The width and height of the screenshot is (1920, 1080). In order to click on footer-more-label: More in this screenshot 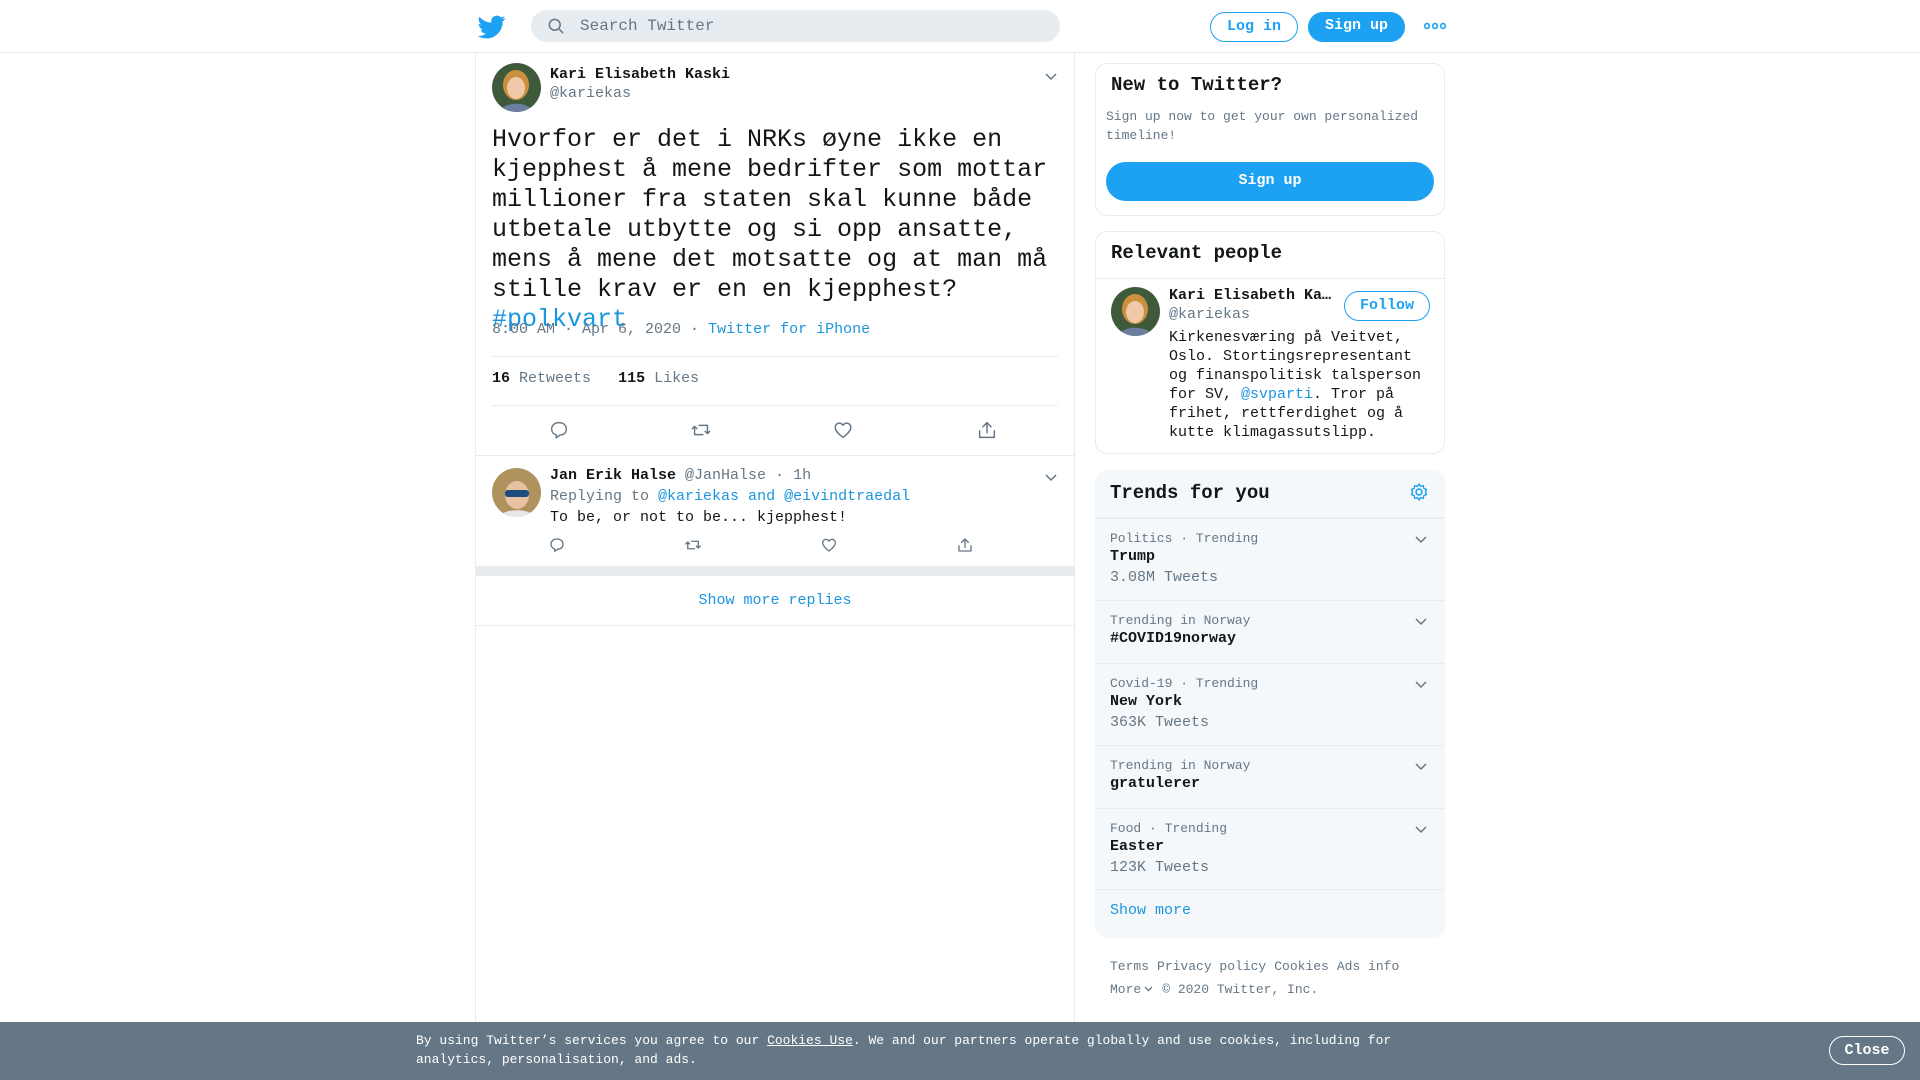, I will do `click(1126, 989)`.